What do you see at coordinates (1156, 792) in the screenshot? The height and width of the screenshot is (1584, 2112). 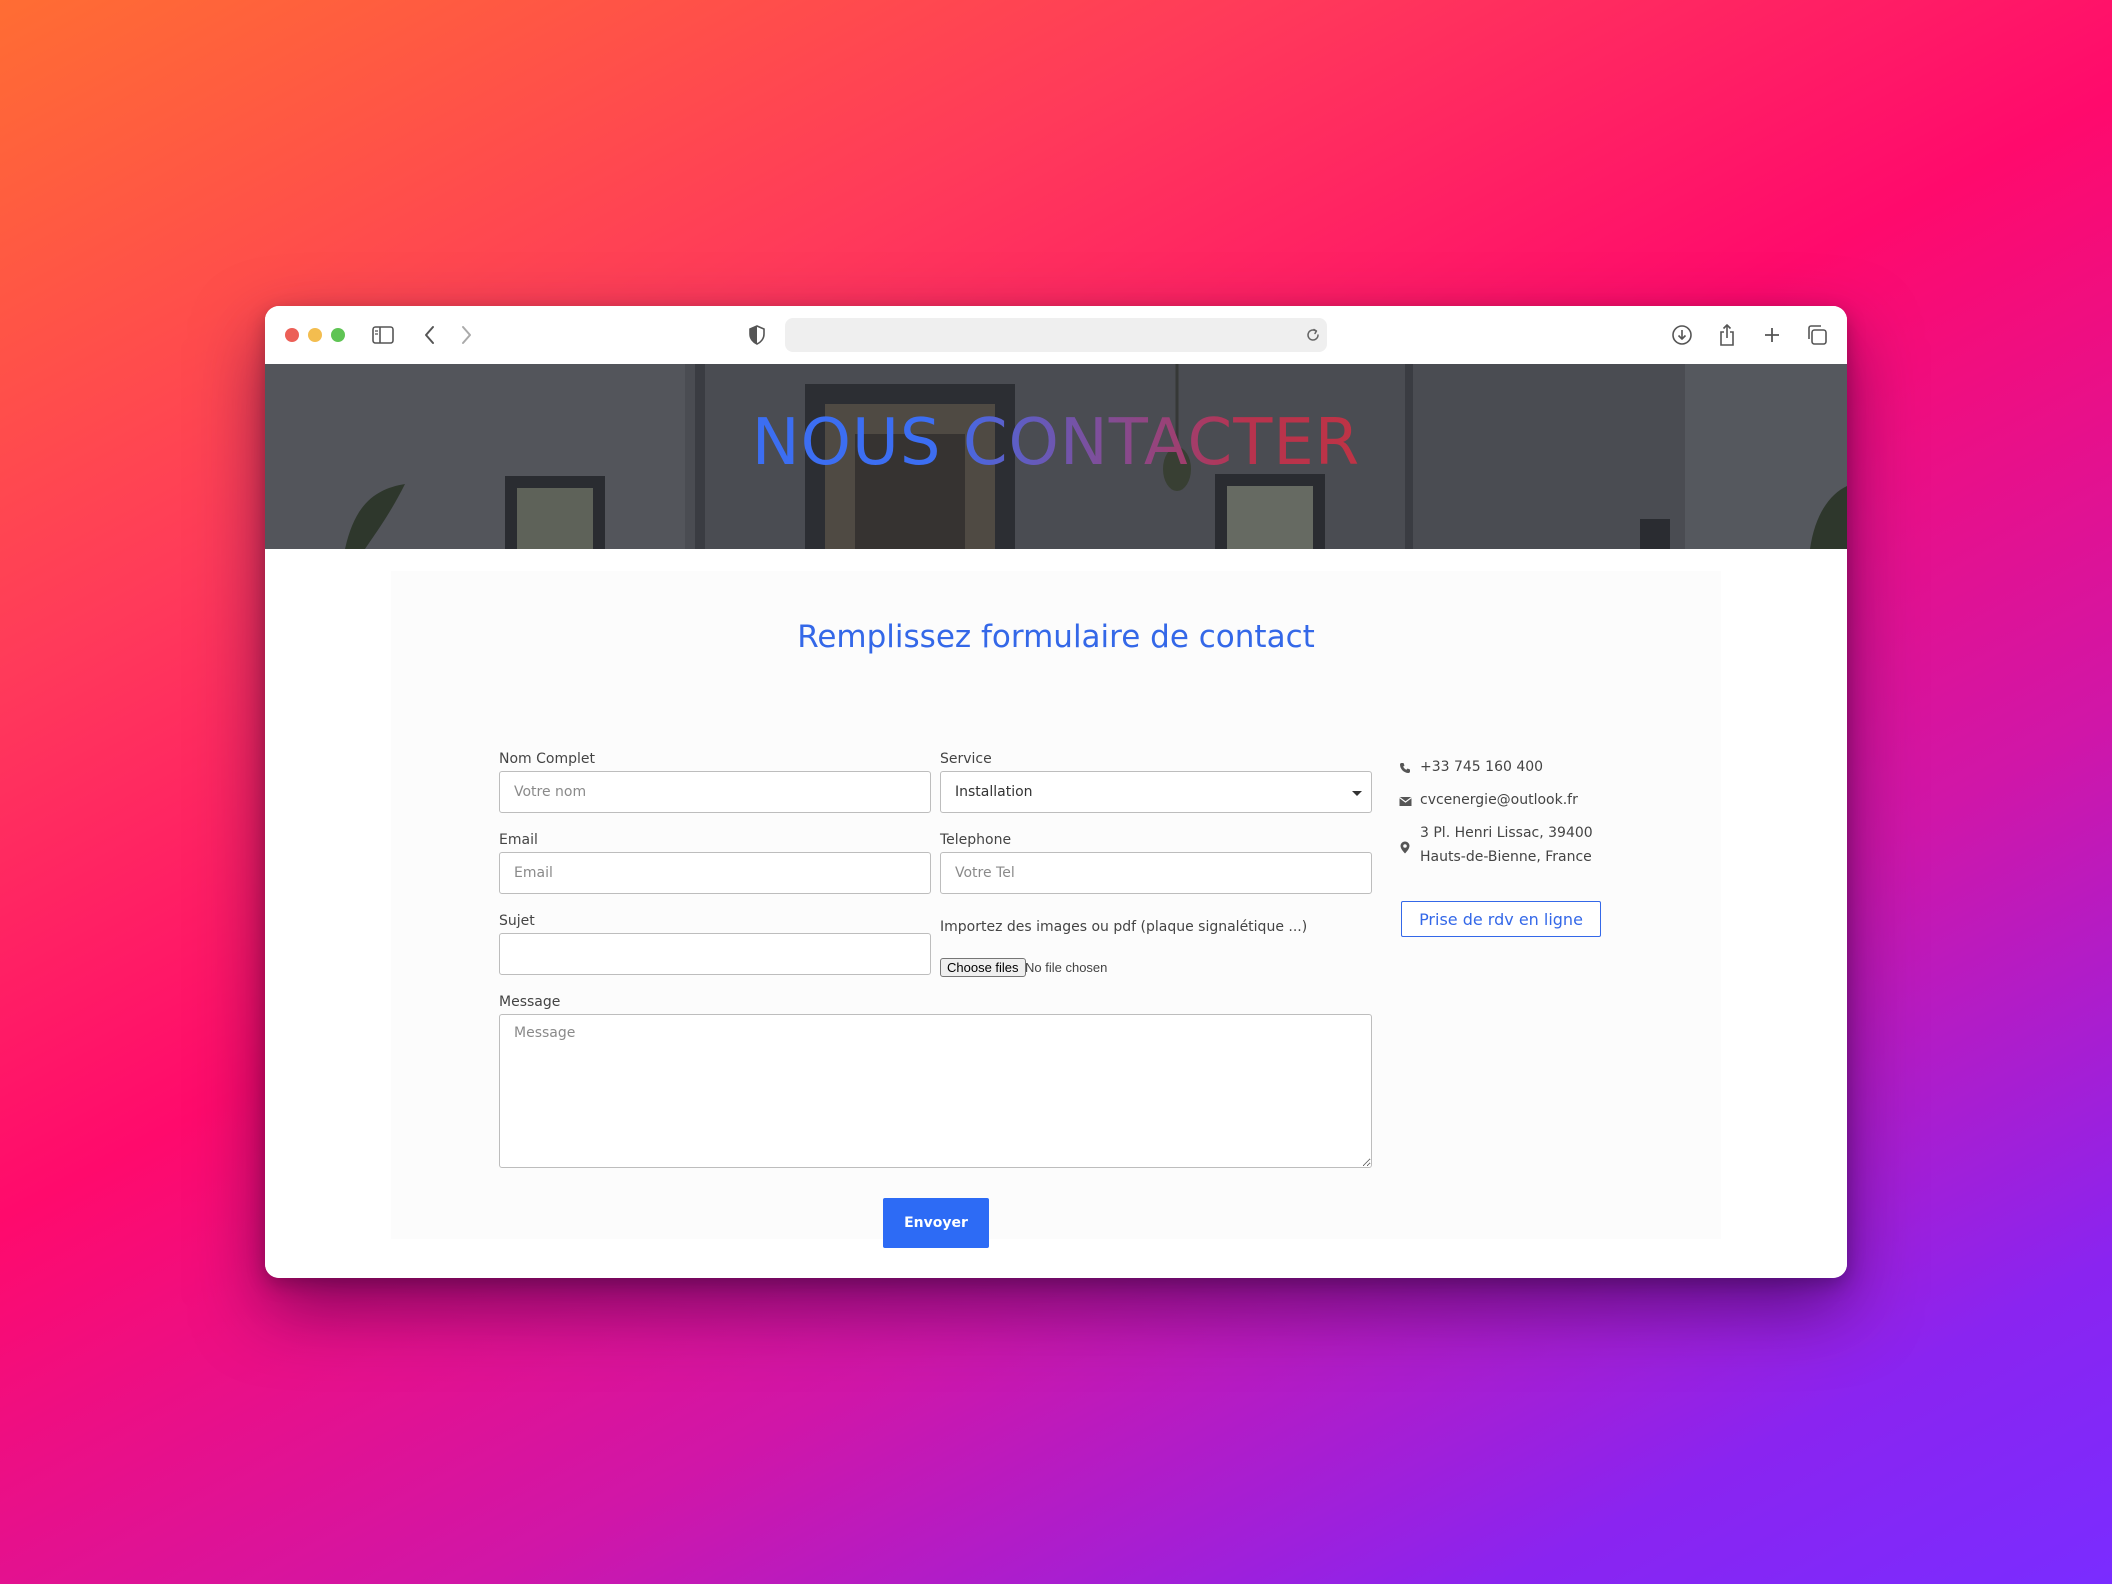 I see `service-select: Installation` at bounding box center [1156, 792].